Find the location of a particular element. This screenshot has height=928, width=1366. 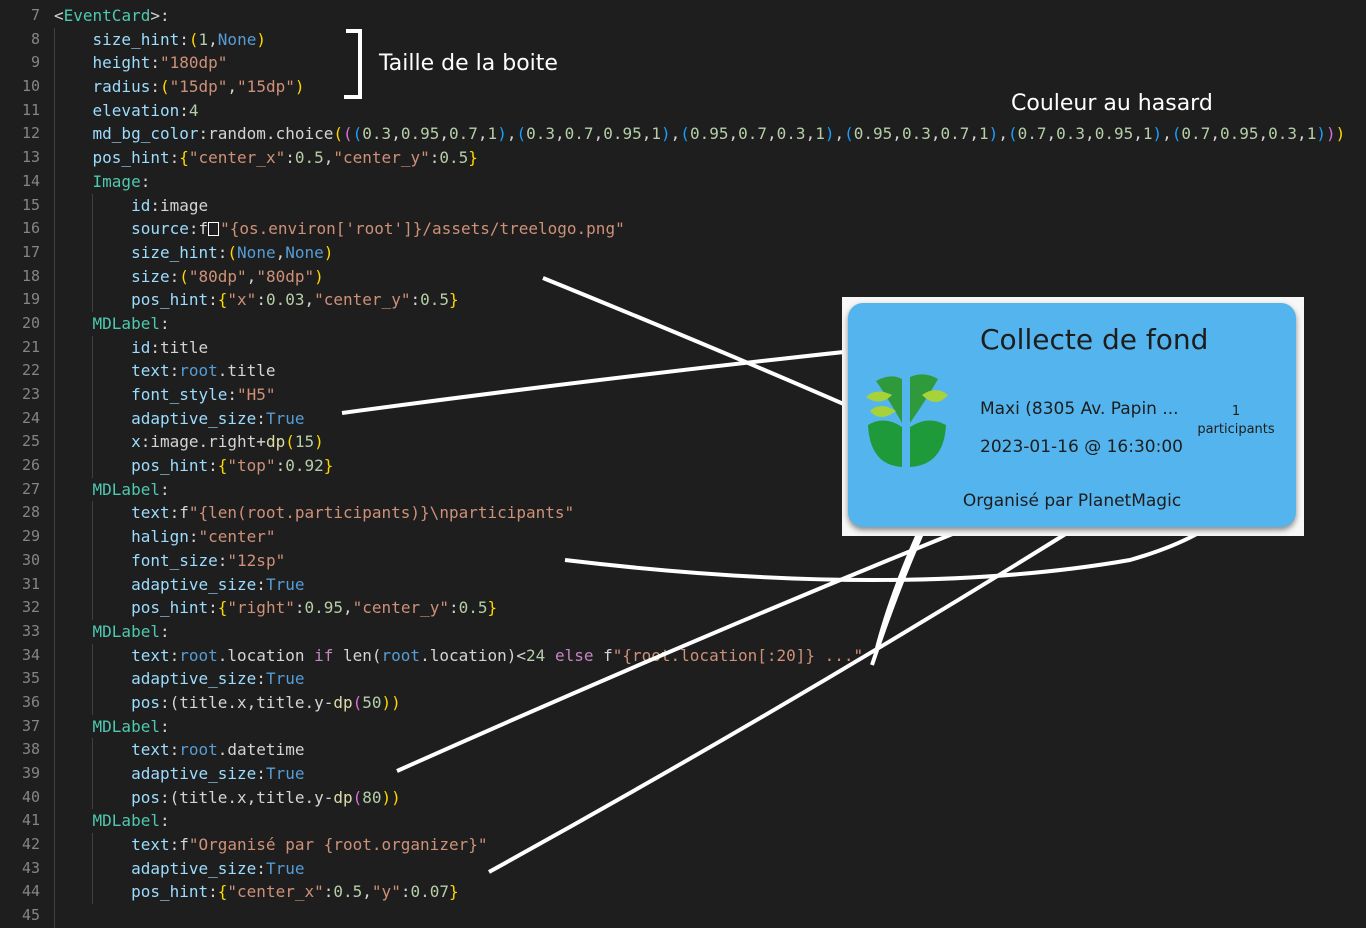

line-number: 15 is located at coordinates (30, 204).